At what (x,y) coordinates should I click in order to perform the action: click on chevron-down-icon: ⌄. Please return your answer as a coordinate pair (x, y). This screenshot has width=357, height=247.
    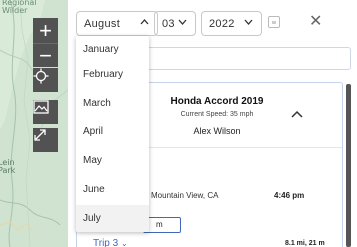
    Looking at the image, I should click on (124, 243).